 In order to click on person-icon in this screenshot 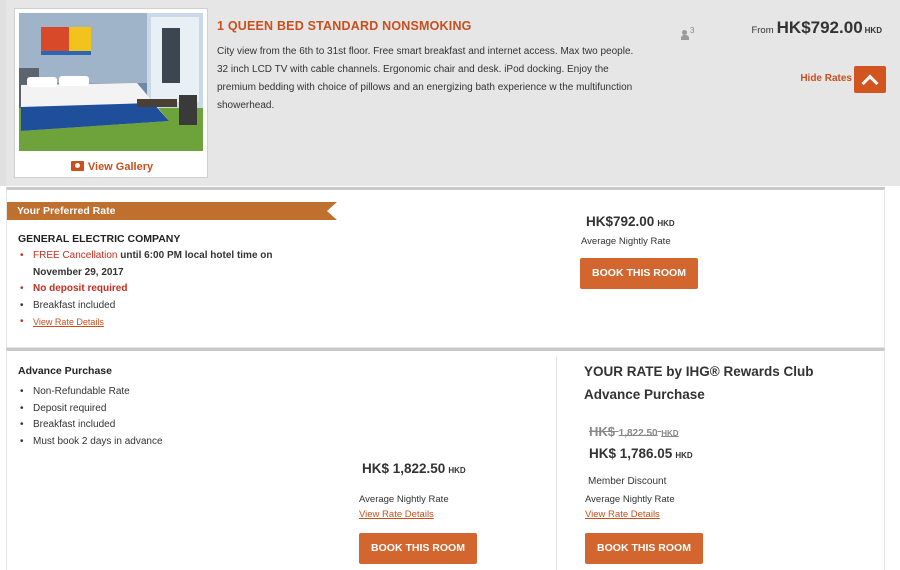, I will do `click(685, 35)`.